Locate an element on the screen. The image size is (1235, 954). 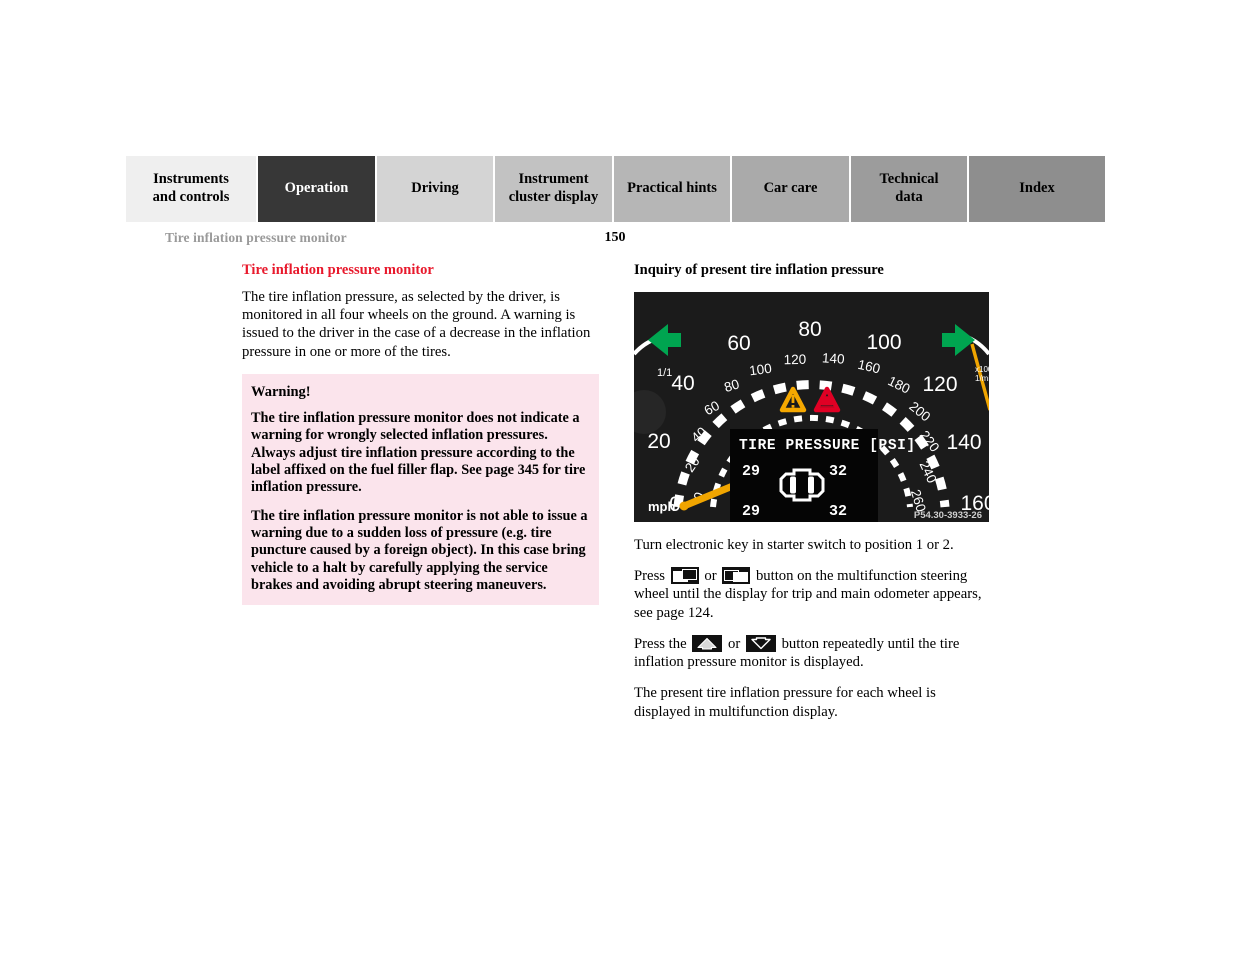
tab-technical-data: Technical data is located at coordinates (910, 189).